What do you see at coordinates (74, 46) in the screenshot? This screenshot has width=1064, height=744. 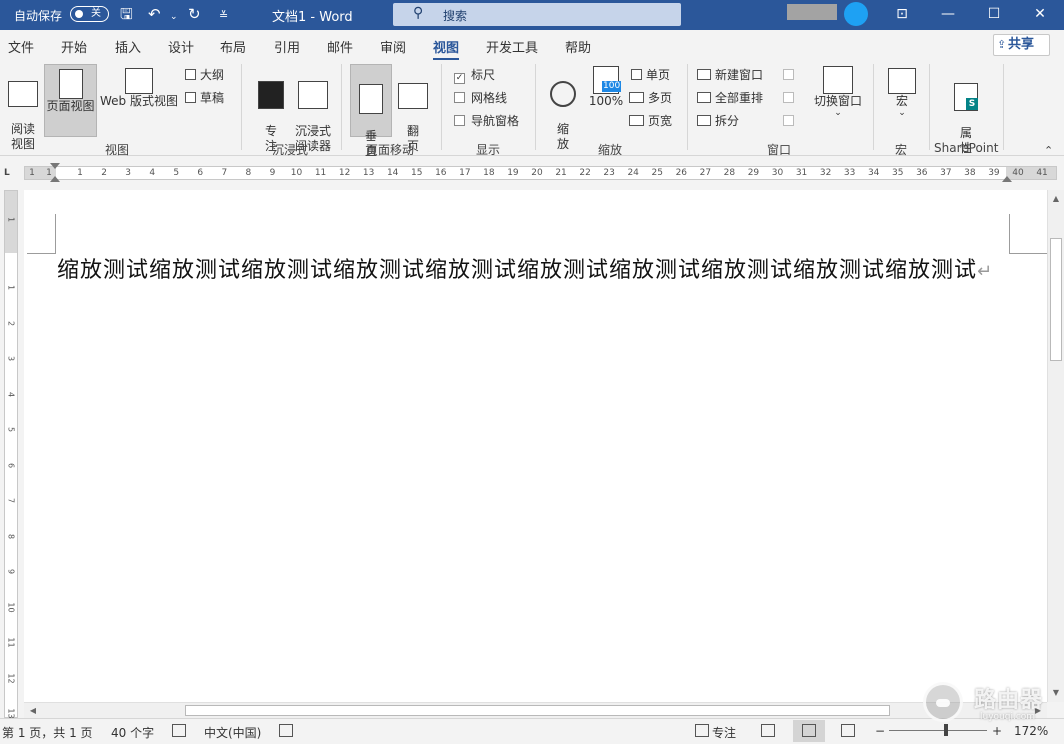 I see `tab-home: 开始` at bounding box center [74, 46].